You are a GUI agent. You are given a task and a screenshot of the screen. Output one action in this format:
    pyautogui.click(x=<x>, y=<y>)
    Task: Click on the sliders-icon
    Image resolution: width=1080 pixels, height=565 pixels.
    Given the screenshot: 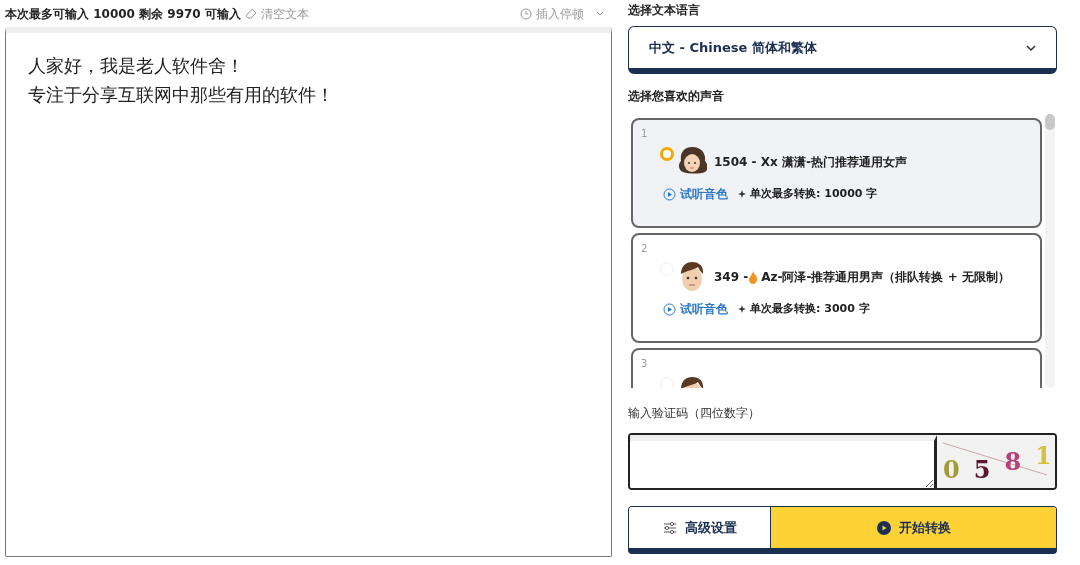 What is the action you would take?
    pyautogui.click(x=669, y=527)
    